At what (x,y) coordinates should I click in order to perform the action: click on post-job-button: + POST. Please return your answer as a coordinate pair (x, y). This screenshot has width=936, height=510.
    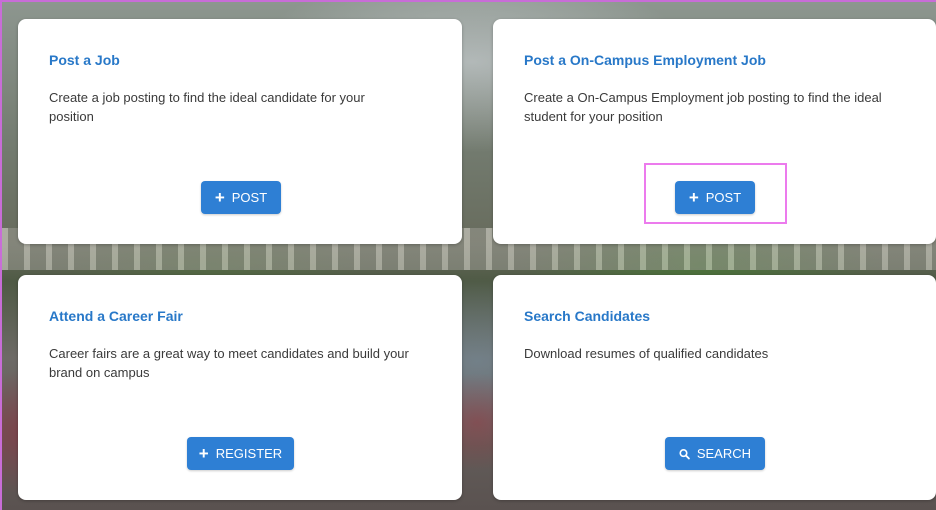
    Looking at the image, I should click on (241, 197).